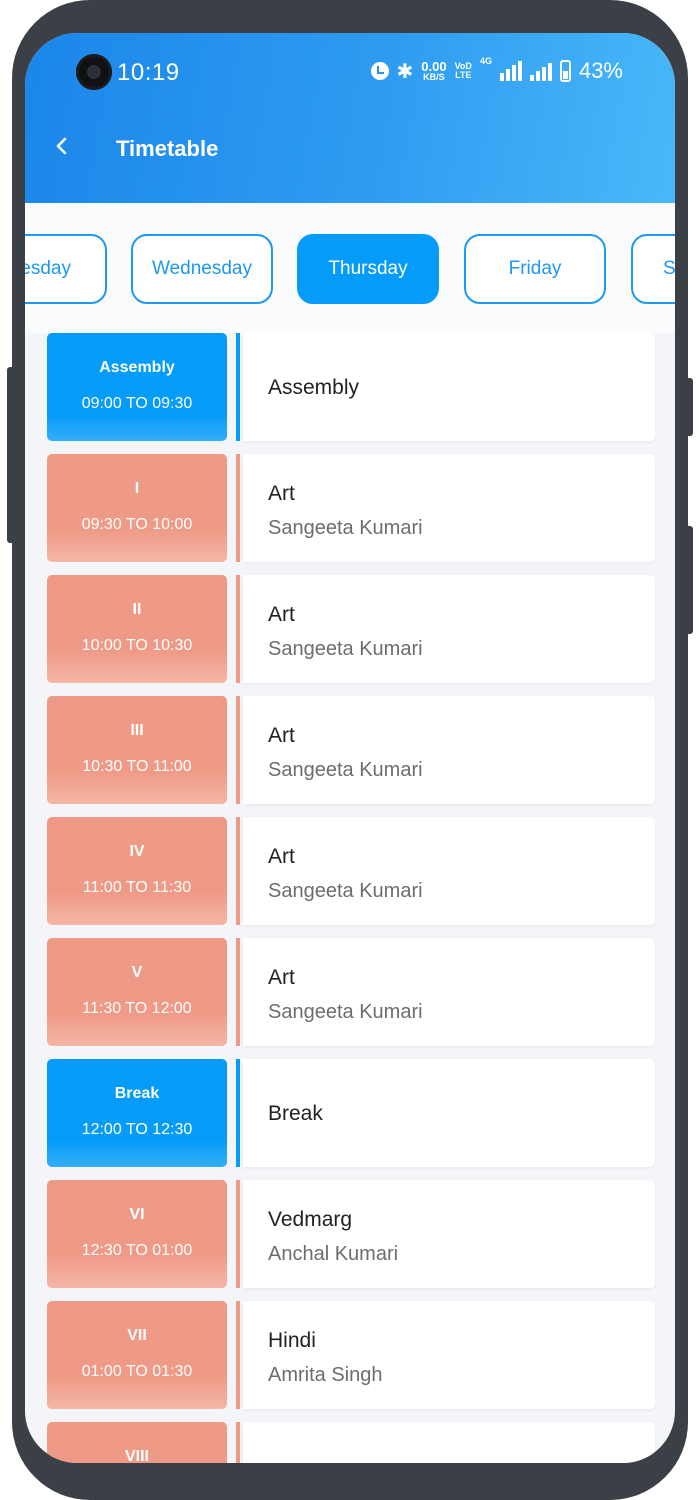 The image size is (700, 1500). Describe the element at coordinates (325, 1375) in the screenshot. I see `teacher-name: Amrita Singh` at that location.